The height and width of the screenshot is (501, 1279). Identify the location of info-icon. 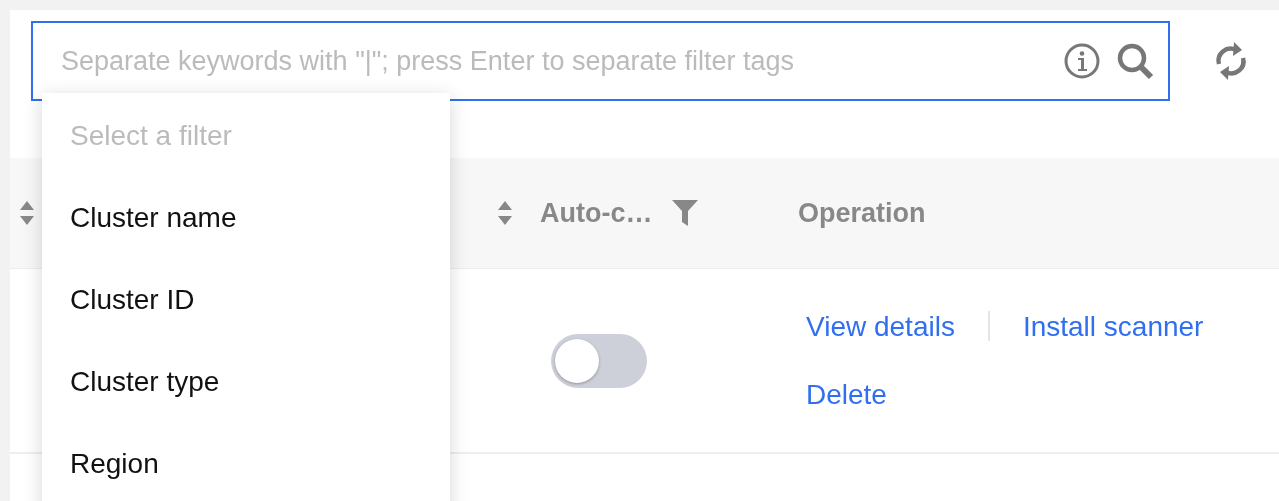
(1082, 61).